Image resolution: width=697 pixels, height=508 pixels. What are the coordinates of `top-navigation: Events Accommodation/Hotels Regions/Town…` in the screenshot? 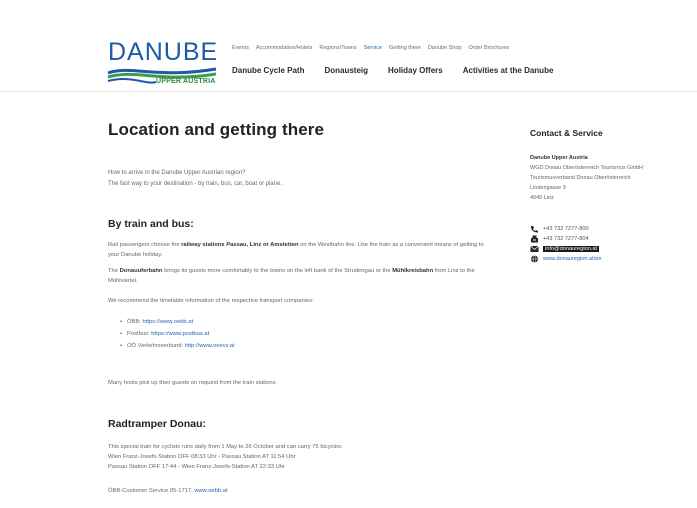 It's located at (370, 48).